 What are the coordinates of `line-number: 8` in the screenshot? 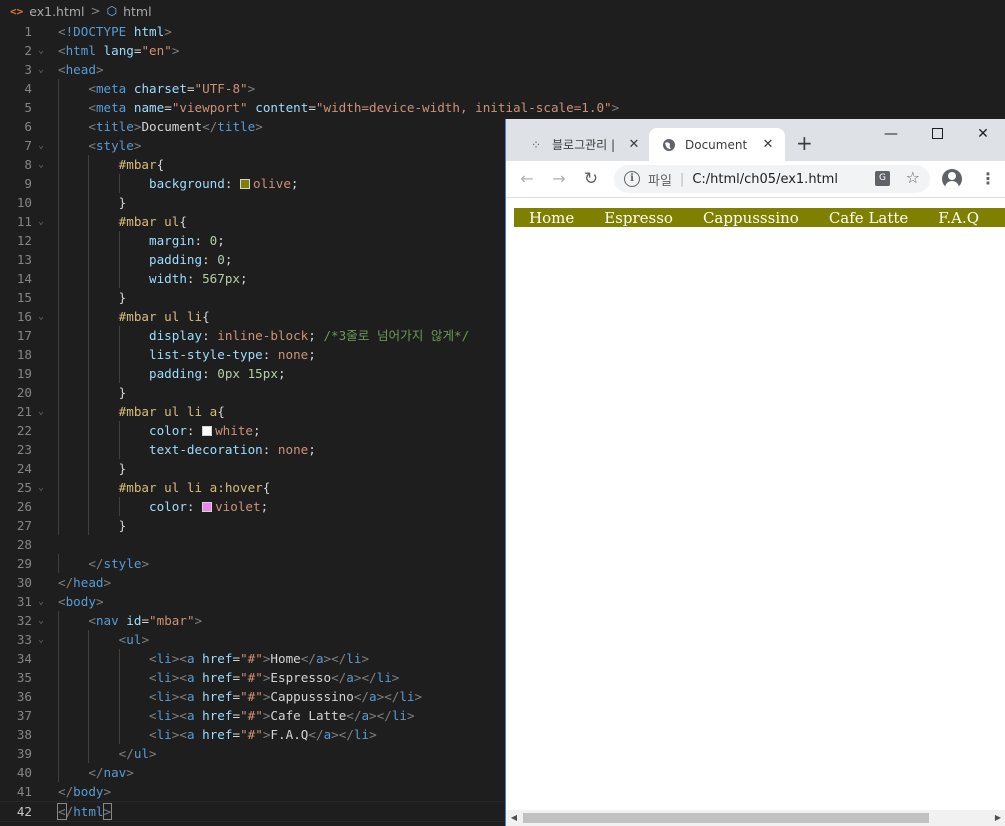 It's located at (28, 164).